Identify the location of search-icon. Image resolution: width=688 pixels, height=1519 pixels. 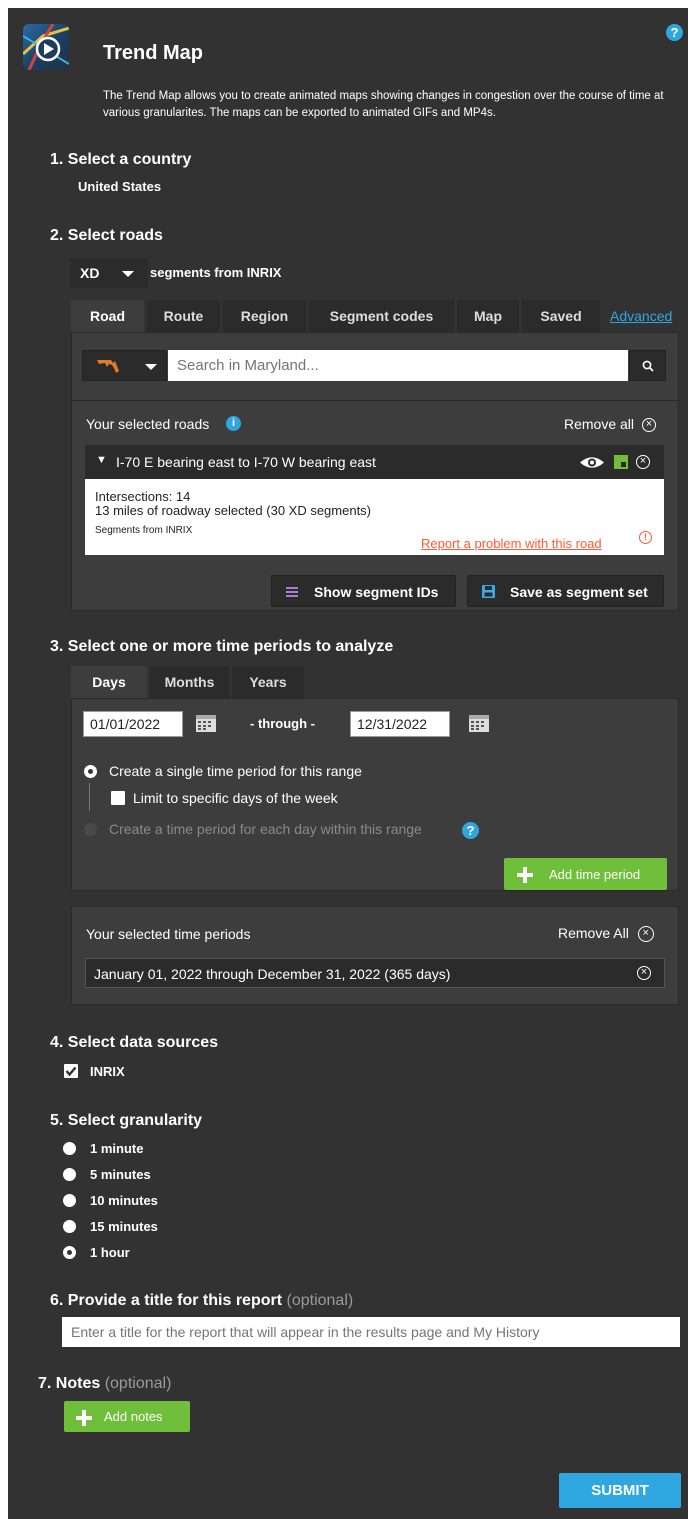
(648, 366).